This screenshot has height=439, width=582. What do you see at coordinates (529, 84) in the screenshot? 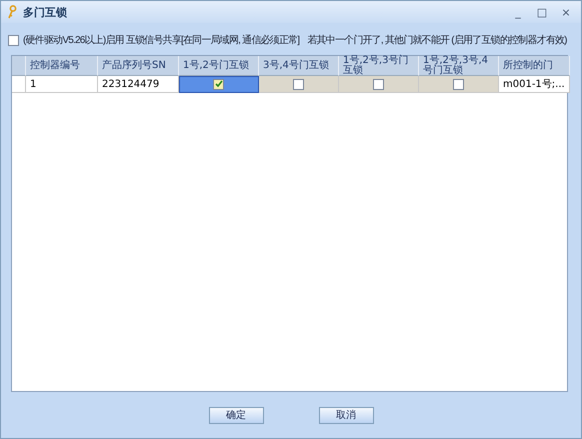
I see `table-cell-text: m001-1号;` at bounding box center [529, 84].